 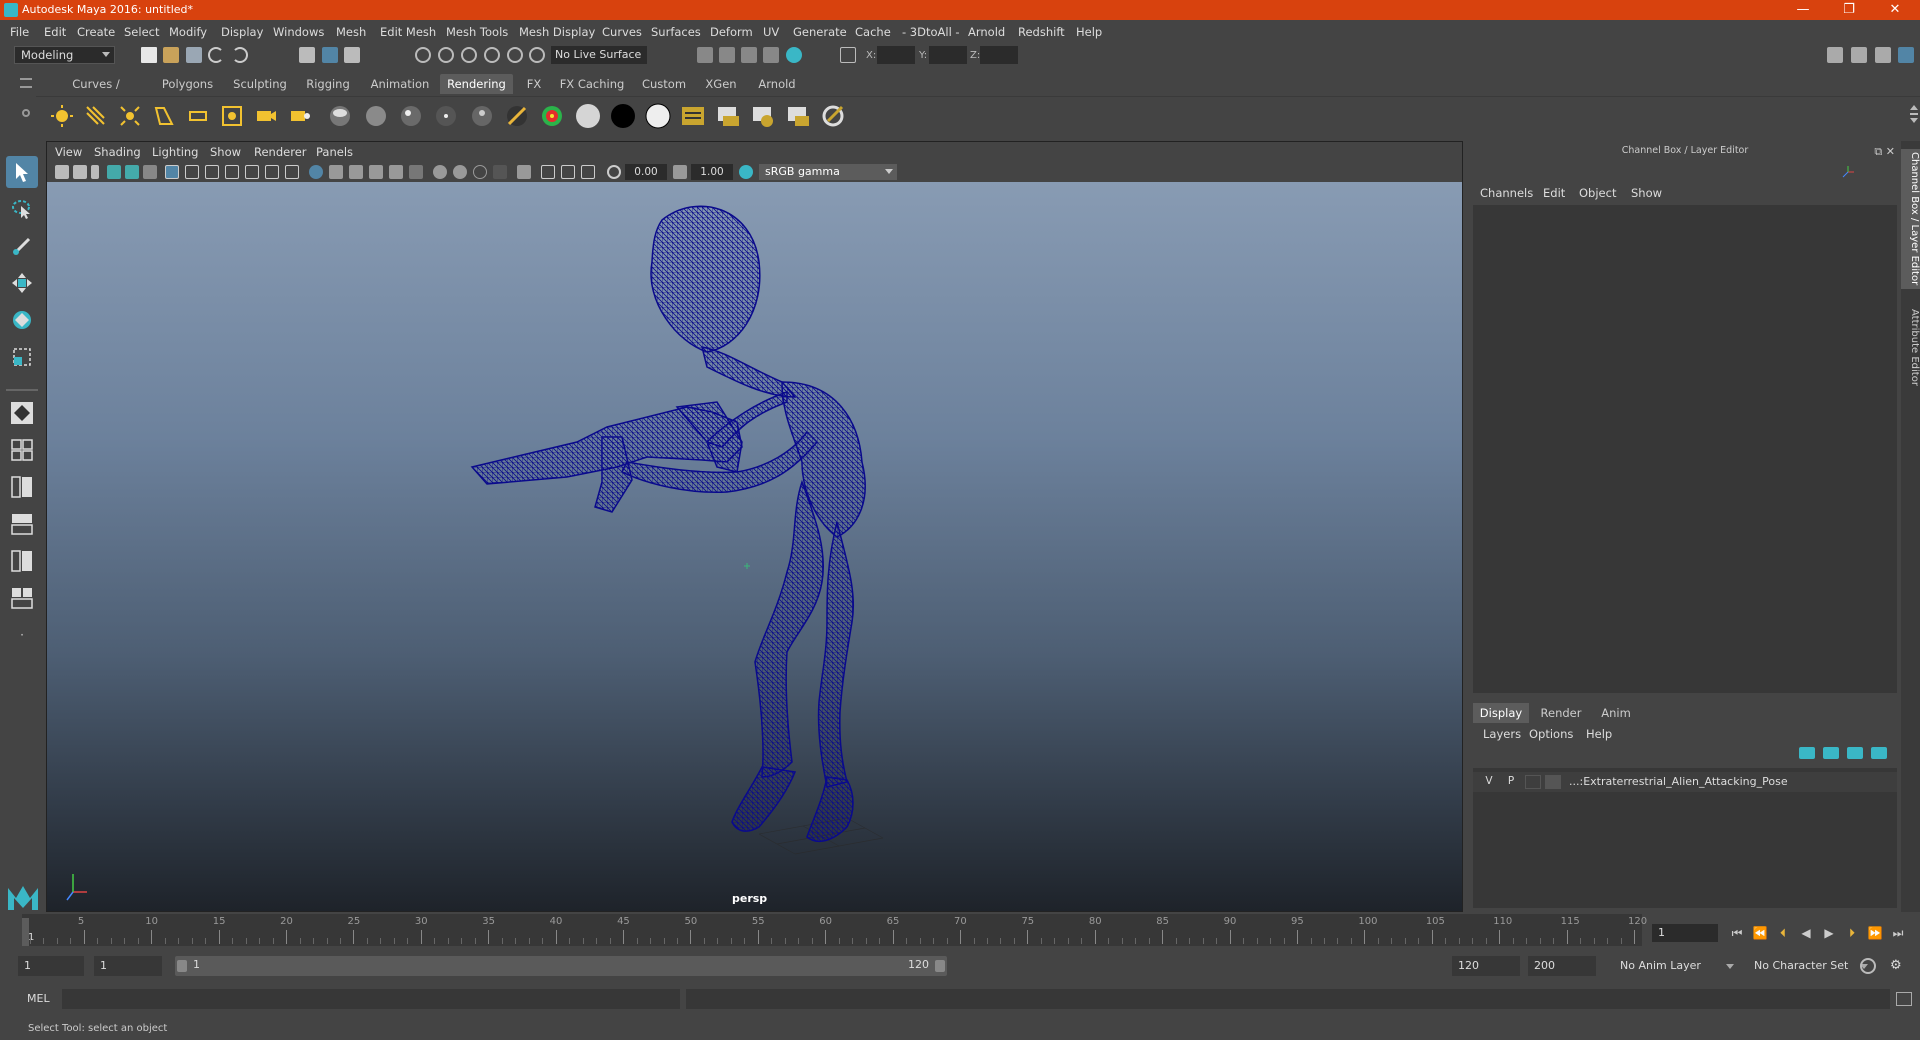 What do you see at coordinates (334, 152) in the screenshot?
I see `panel-menu-panels: Panels` at bounding box center [334, 152].